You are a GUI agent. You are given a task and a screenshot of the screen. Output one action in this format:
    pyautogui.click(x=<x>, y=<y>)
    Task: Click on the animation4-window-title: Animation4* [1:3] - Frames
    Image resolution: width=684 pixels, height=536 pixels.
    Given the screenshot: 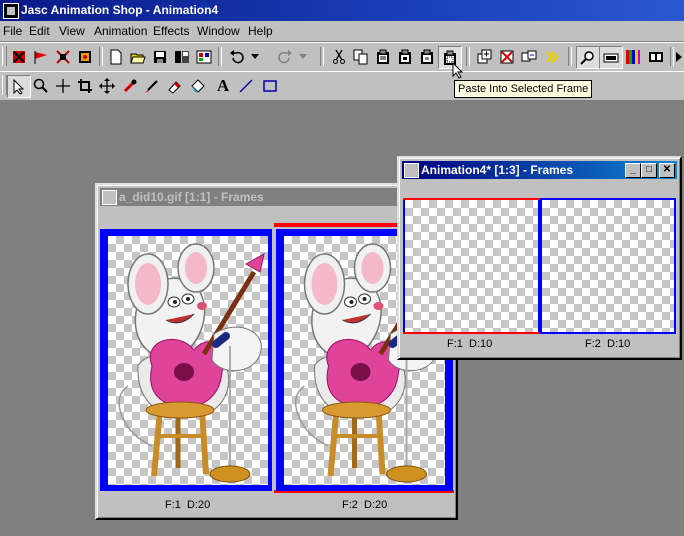 What is the action you would take?
    pyautogui.click(x=497, y=170)
    